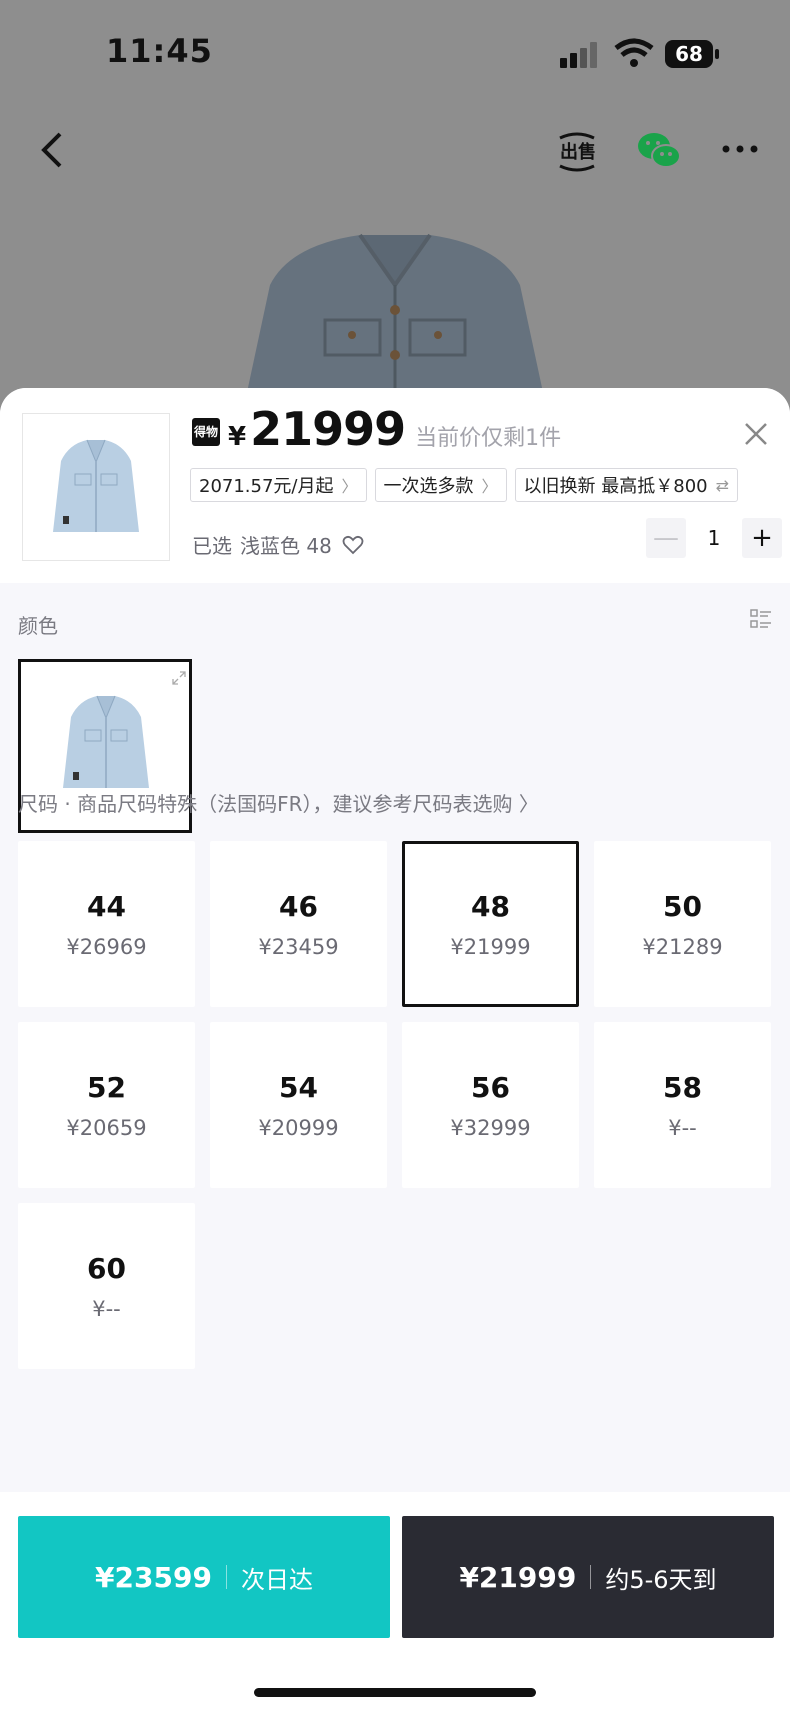  I want to click on buy-next-day-button: ¥23599 次日达, so click(204, 1577).